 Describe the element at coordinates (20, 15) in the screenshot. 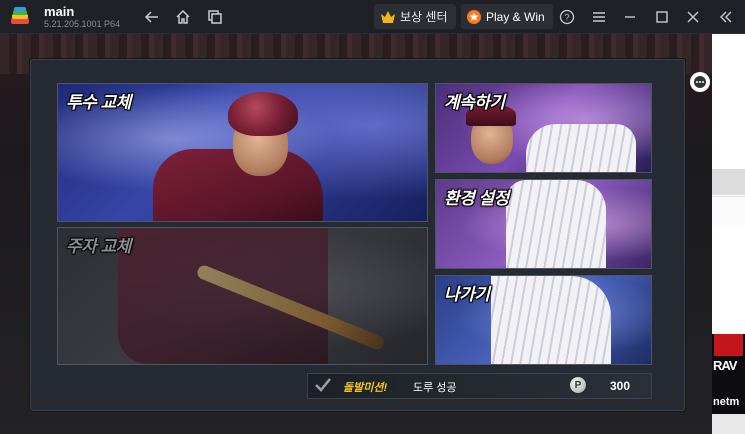

I see `bluestacks-logo-icon` at that location.